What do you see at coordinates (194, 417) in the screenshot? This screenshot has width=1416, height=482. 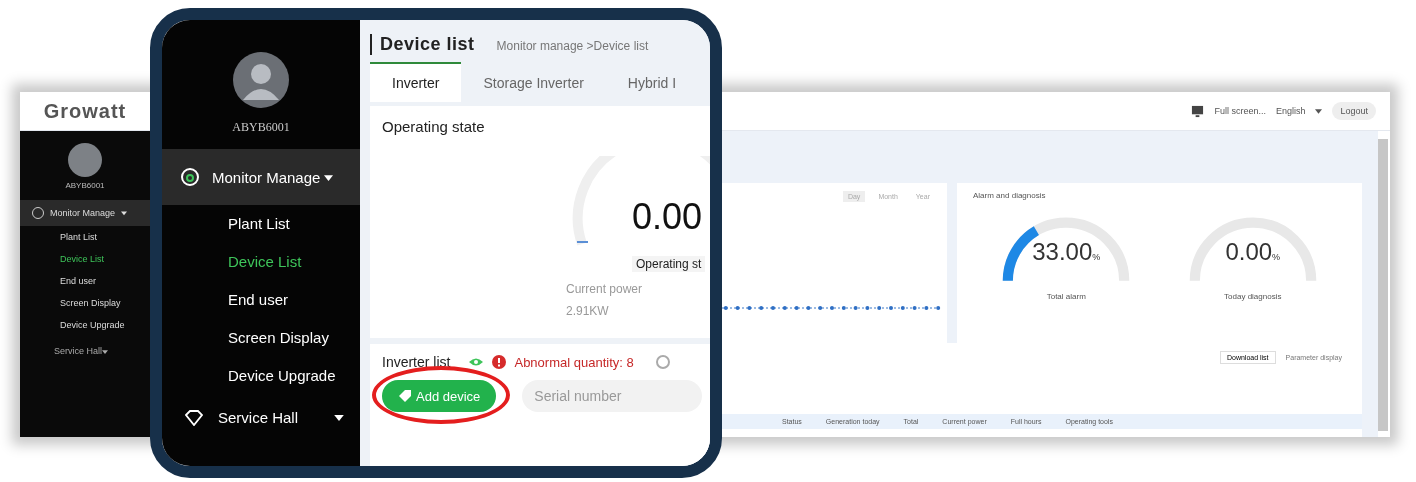 I see `diamond-icon` at bounding box center [194, 417].